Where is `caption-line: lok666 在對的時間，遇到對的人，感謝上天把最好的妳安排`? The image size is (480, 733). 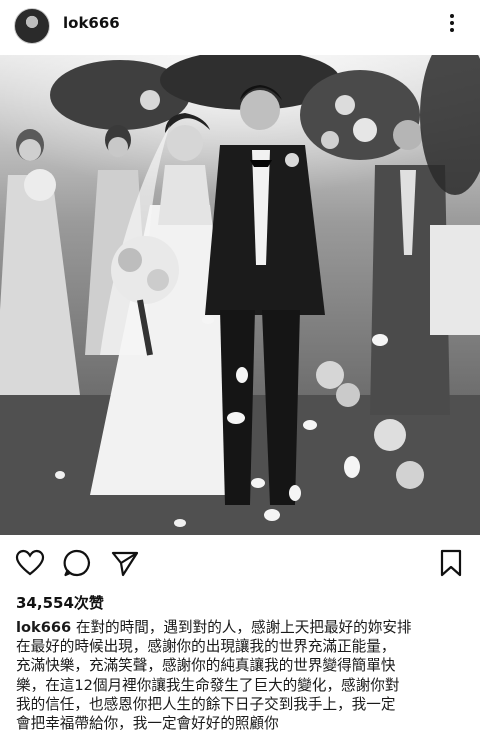
caption-line: lok666 在對的時間，遇到對的人，感謝上天把最好的妳安排 is located at coordinates (242, 627).